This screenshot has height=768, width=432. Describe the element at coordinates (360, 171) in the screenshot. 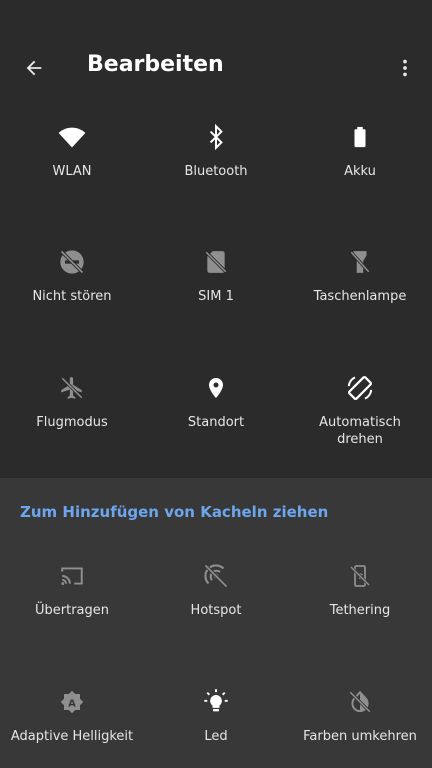

I see `tile-label: Akku` at that location.